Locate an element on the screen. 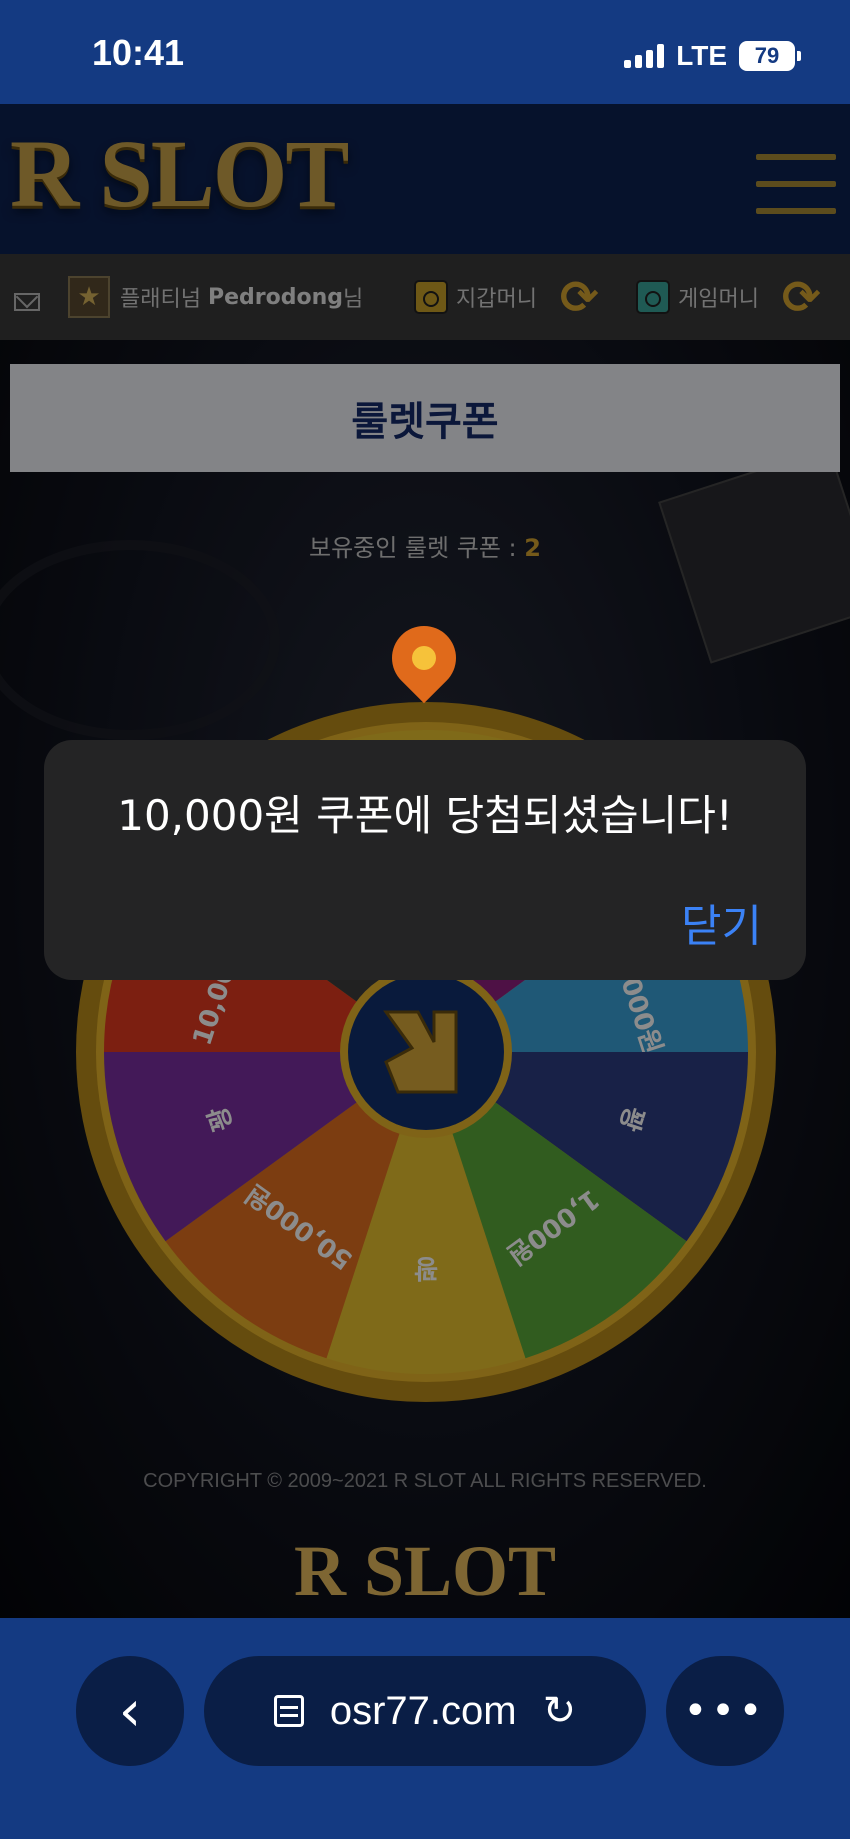  reload-icon: ↻ is located at coordinates (560, 1711).